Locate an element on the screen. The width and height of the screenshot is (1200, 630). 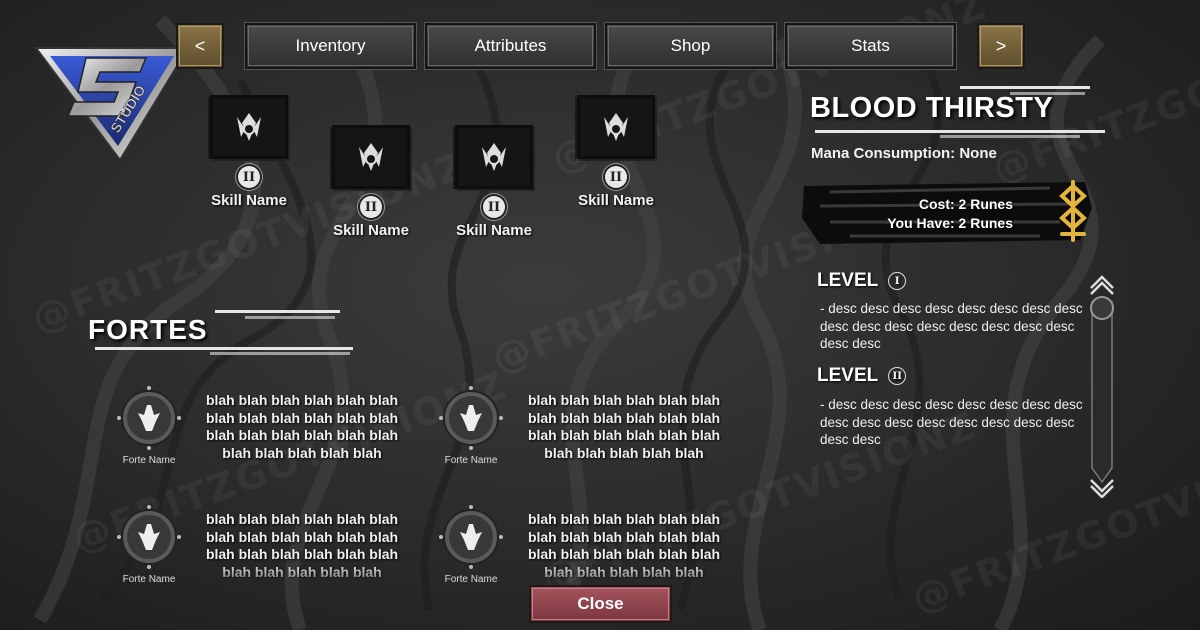
cost-line: Cost: 2 Runes is located at coordinates (965, 204).